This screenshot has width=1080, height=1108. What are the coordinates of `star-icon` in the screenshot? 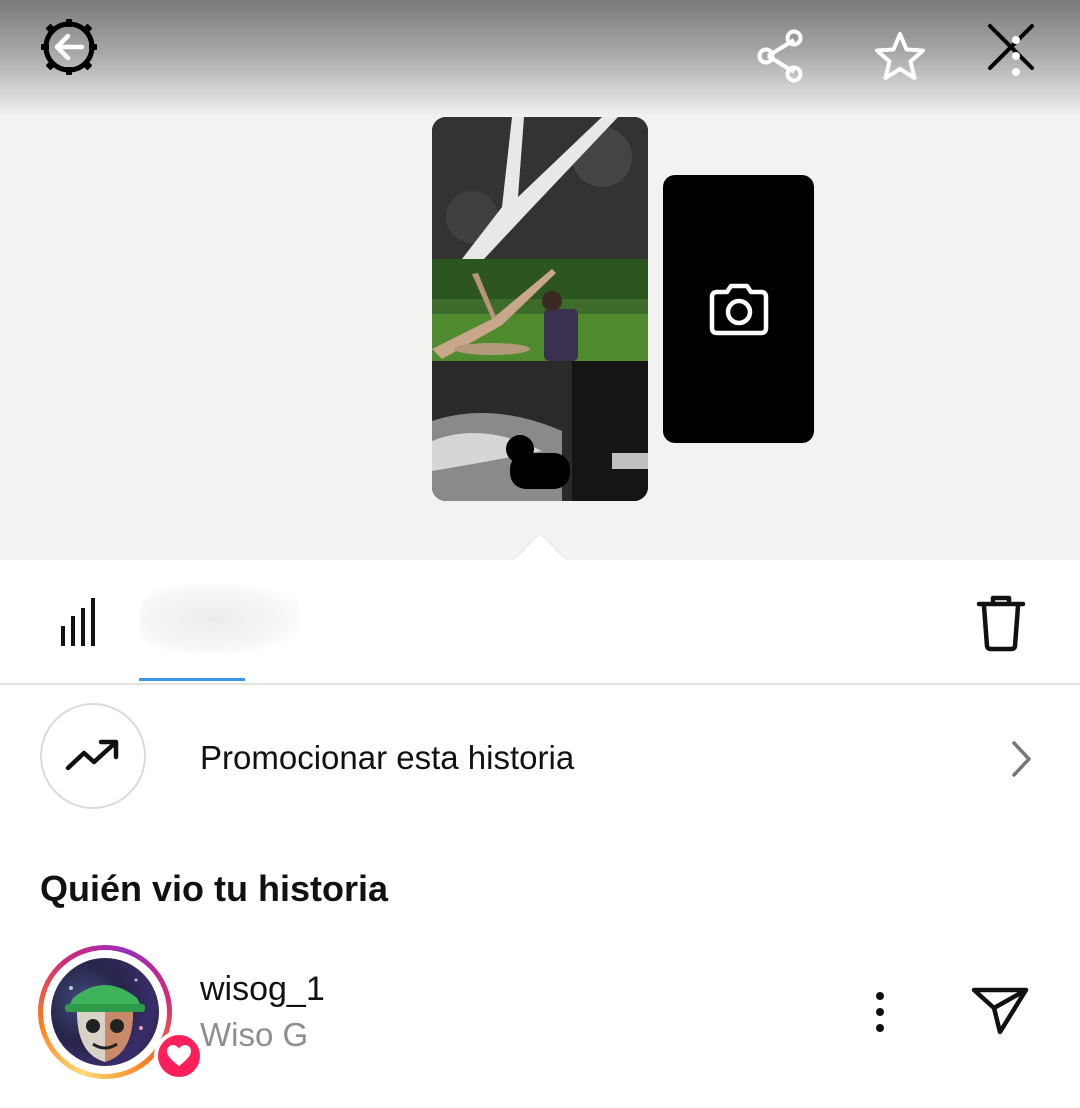 It's located at (900, 56).